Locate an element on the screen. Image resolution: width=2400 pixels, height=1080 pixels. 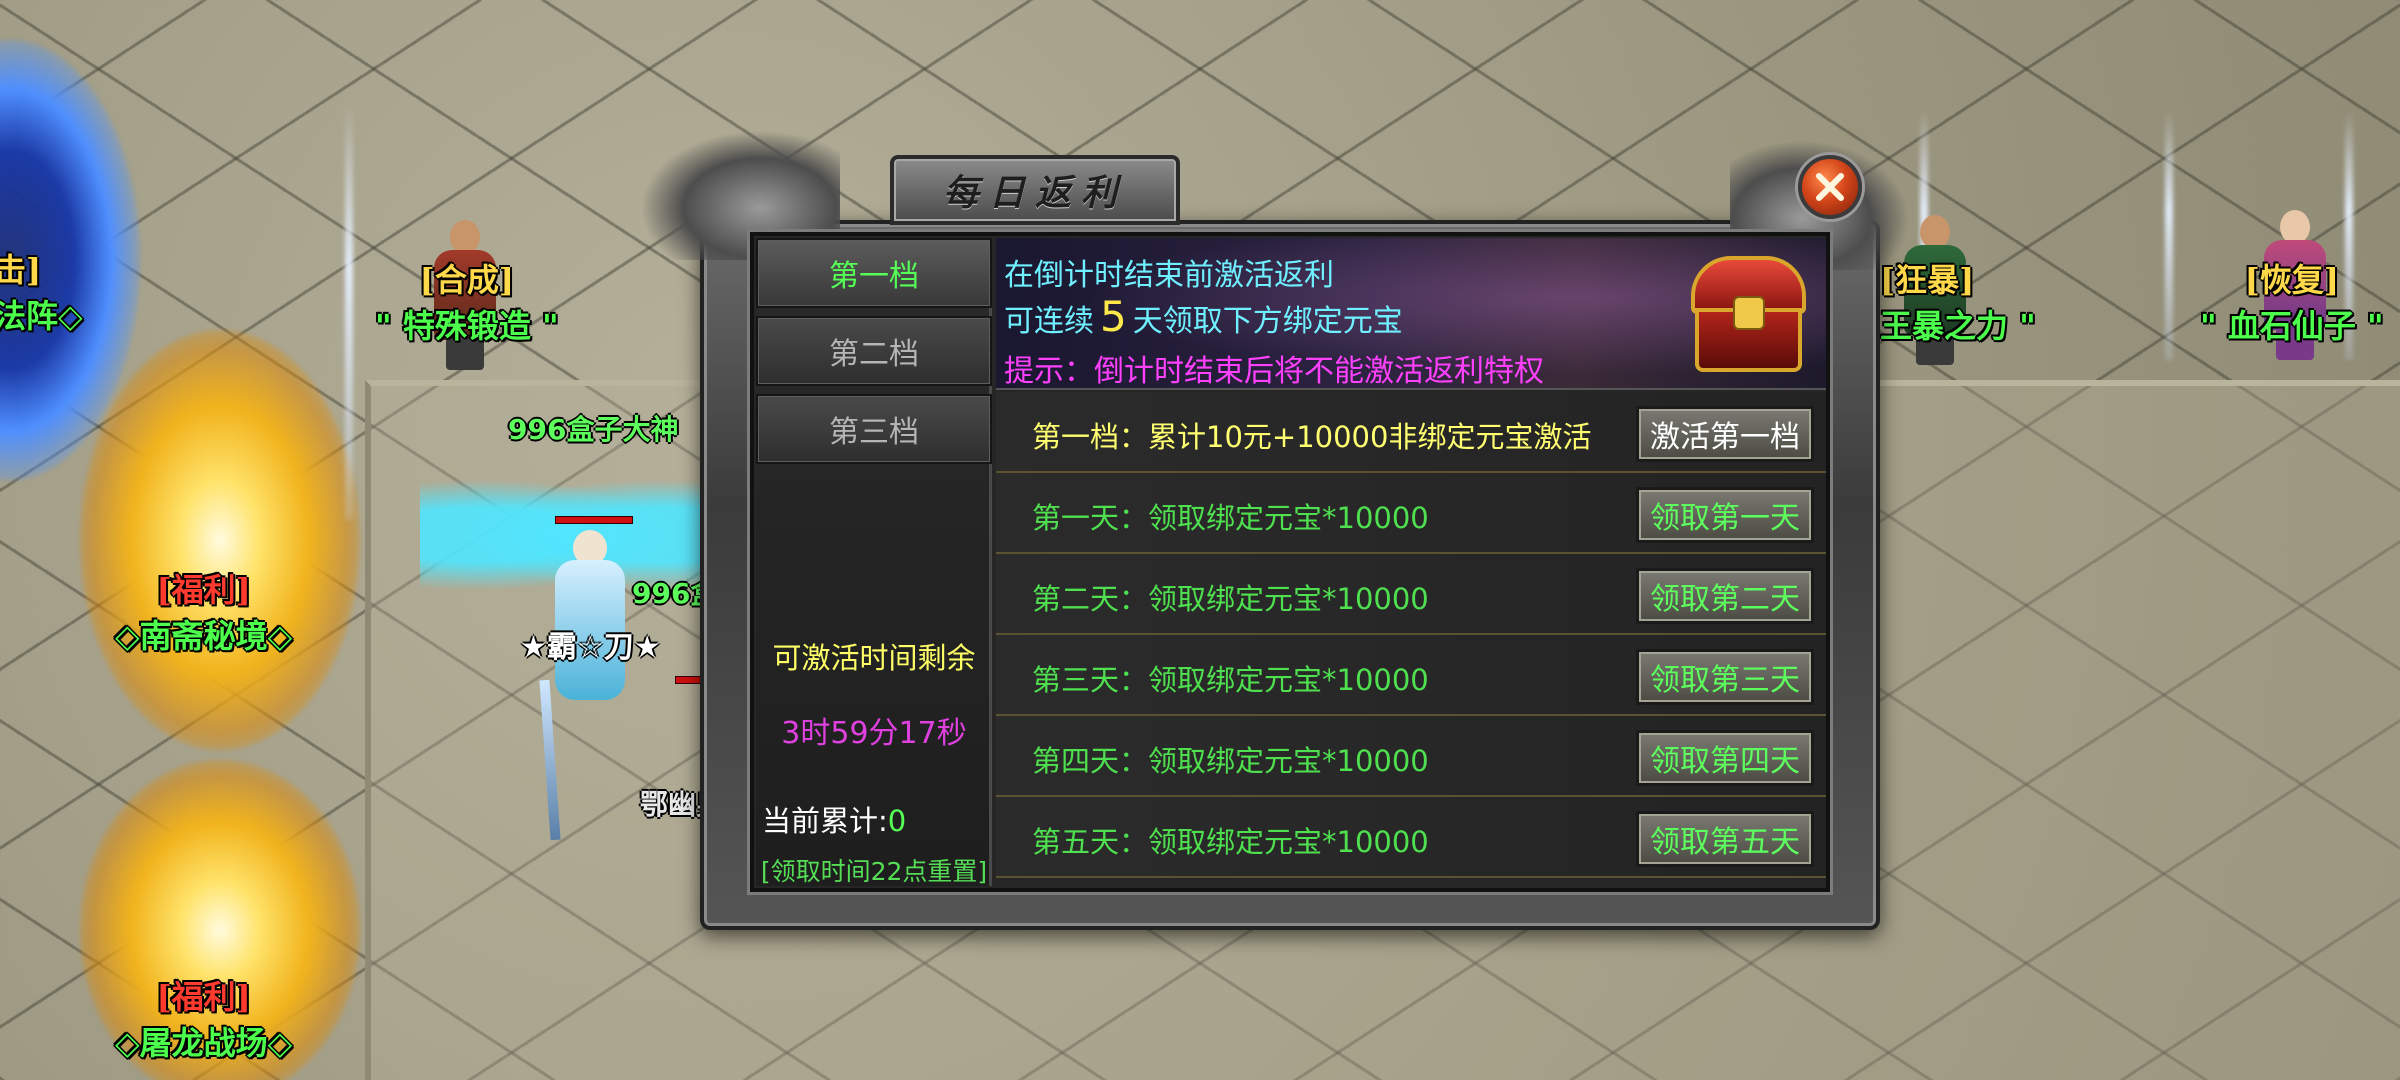
npc-tag-welfare-1: [福利] ◇南斋秘境◇ is located at coordinates (204, 613).